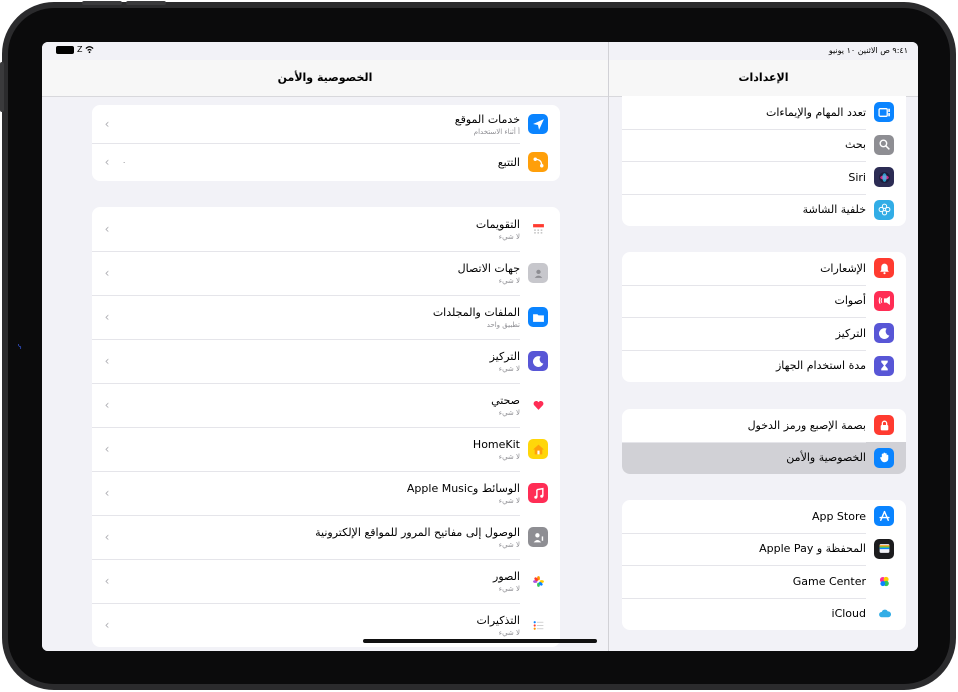  What do you see at coordinates (826, 458) in the screenshot?
I see `item-title: الخصوصية والأمن` at bounding box center [826, 458].